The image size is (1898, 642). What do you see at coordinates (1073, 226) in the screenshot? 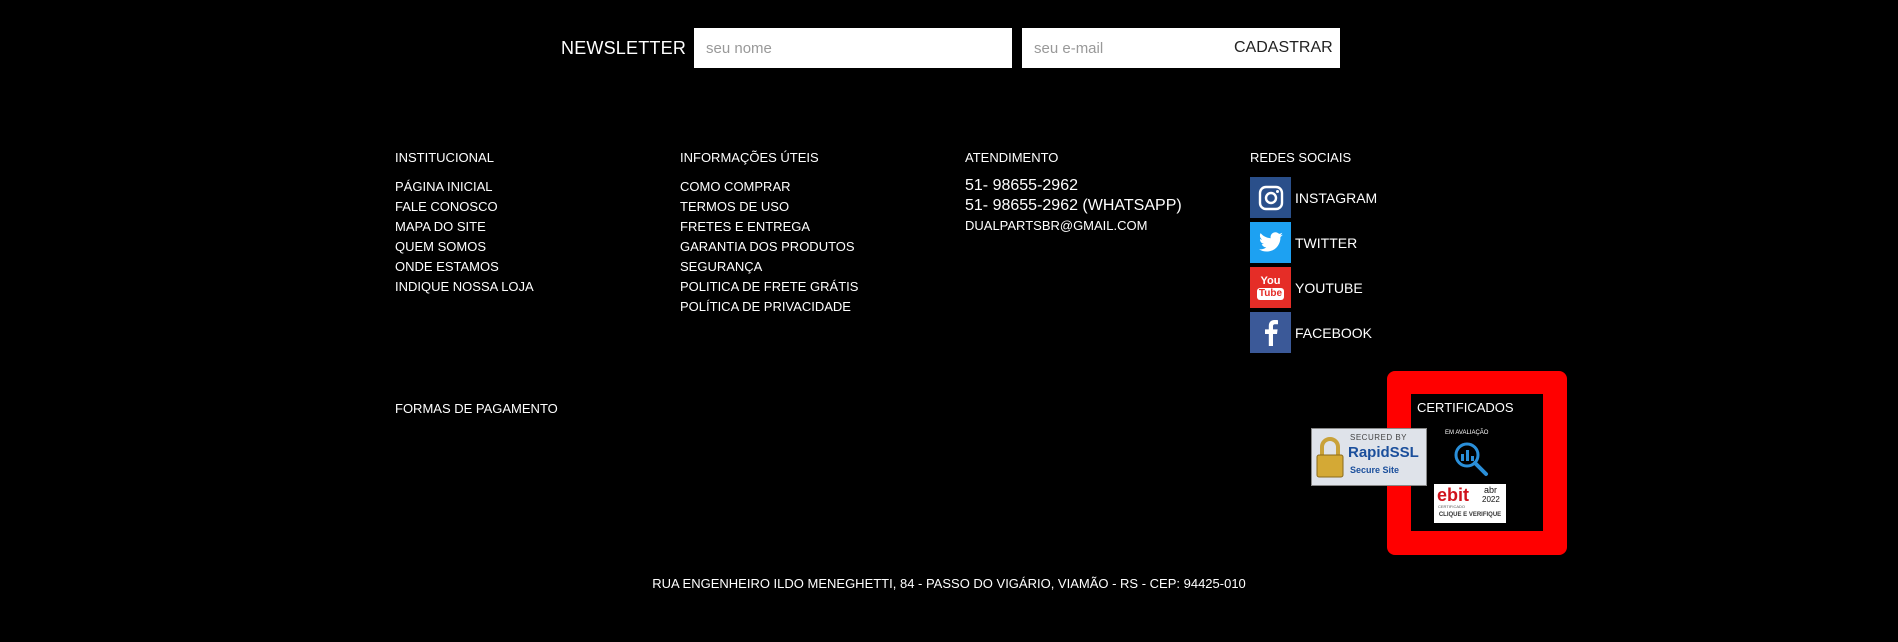
I see `contact-email: DUALPARTSBR@GMAIL.COM` at bounding box center [1073, 226].